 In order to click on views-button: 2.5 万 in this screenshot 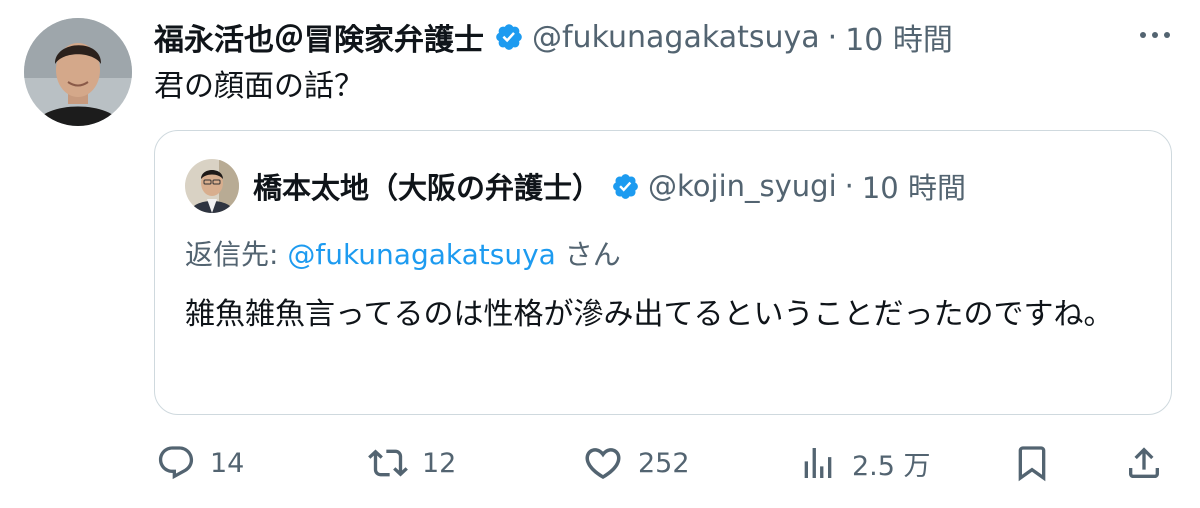, I will do `click(864, 463)`.